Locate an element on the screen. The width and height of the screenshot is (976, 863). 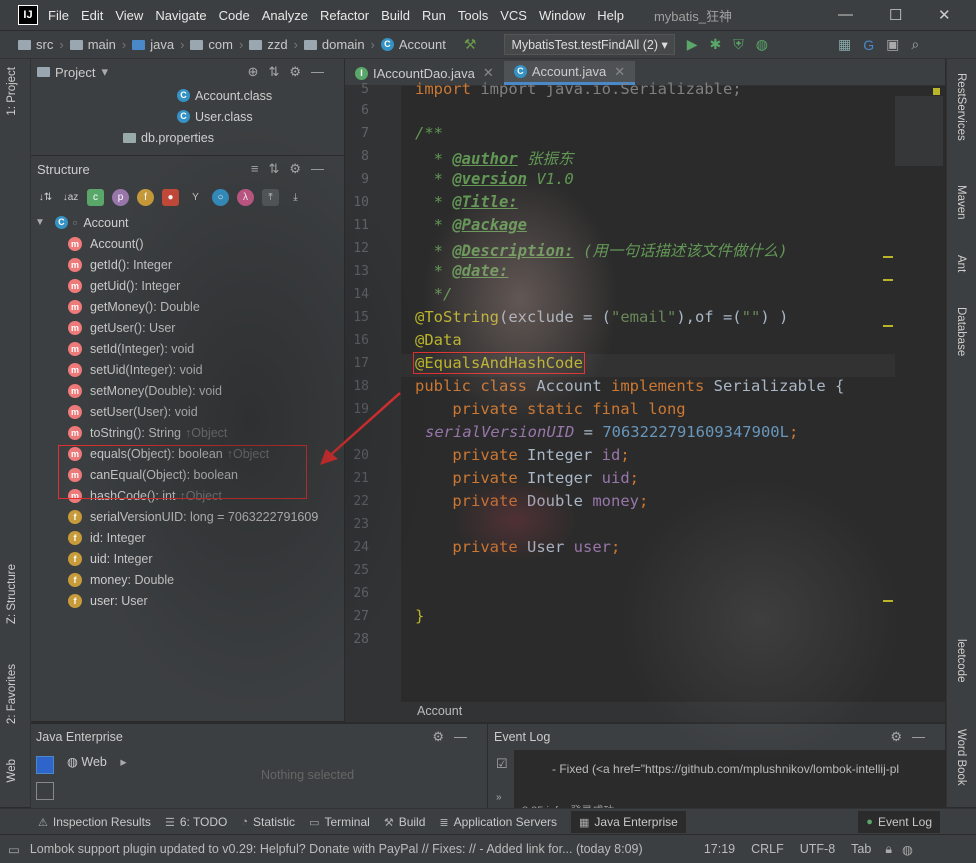
line-separator: CRLF is located at coordinates (767, 849).